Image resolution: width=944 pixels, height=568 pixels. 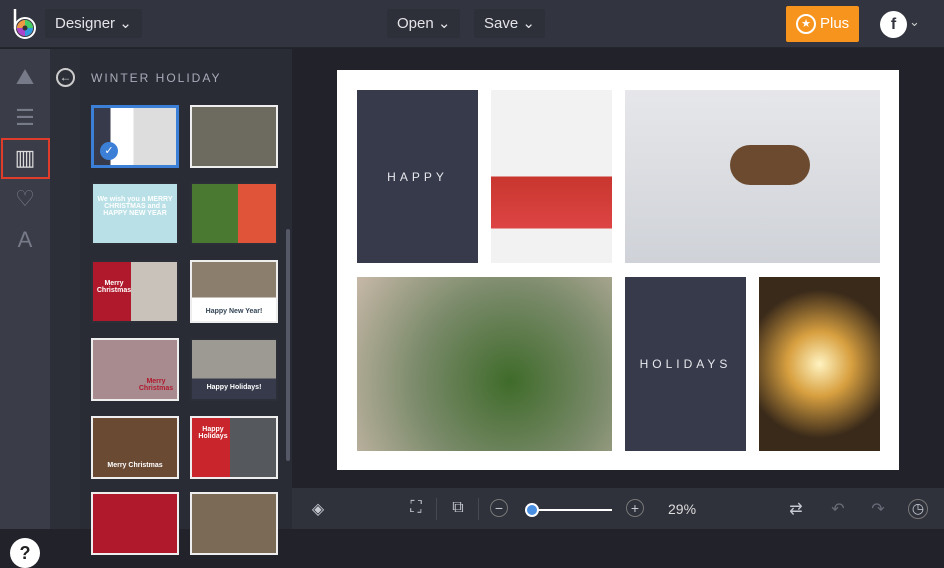 I want to click on befunky-logo, so click(x=24, y=23).